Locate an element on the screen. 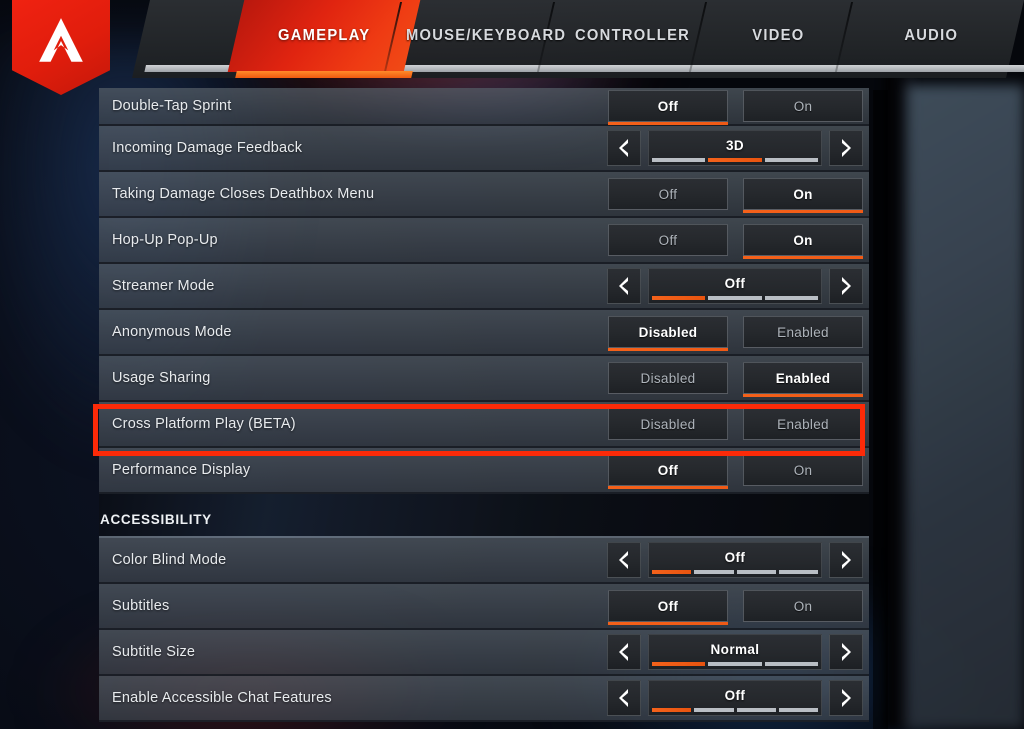  toggle-group: Off On is located at coordinates (735, 471).